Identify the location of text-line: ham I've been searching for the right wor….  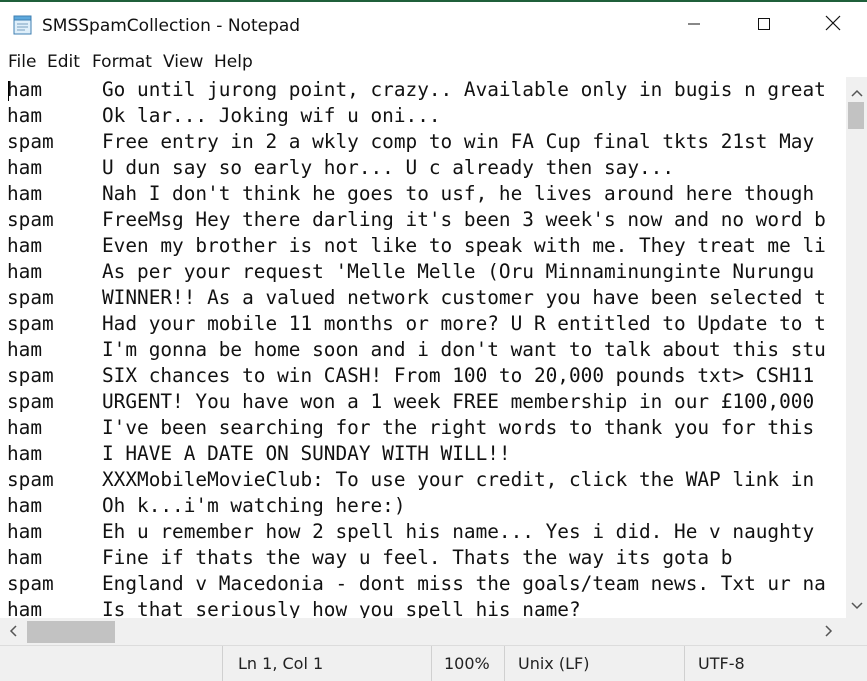
(416, 428).